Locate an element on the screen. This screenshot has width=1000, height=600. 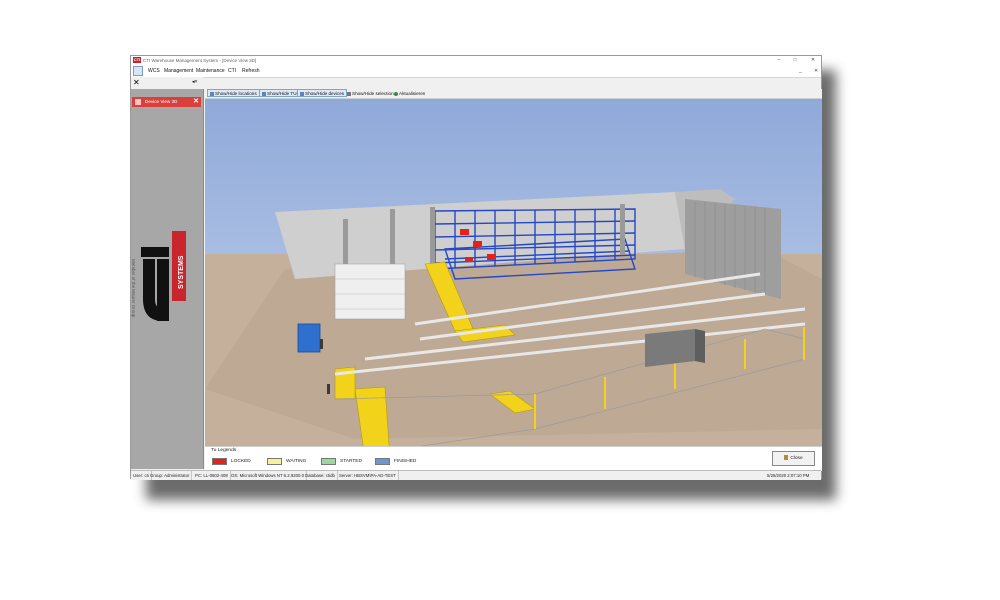
close-window-button: ✕ is located at coordinates (813, 60).